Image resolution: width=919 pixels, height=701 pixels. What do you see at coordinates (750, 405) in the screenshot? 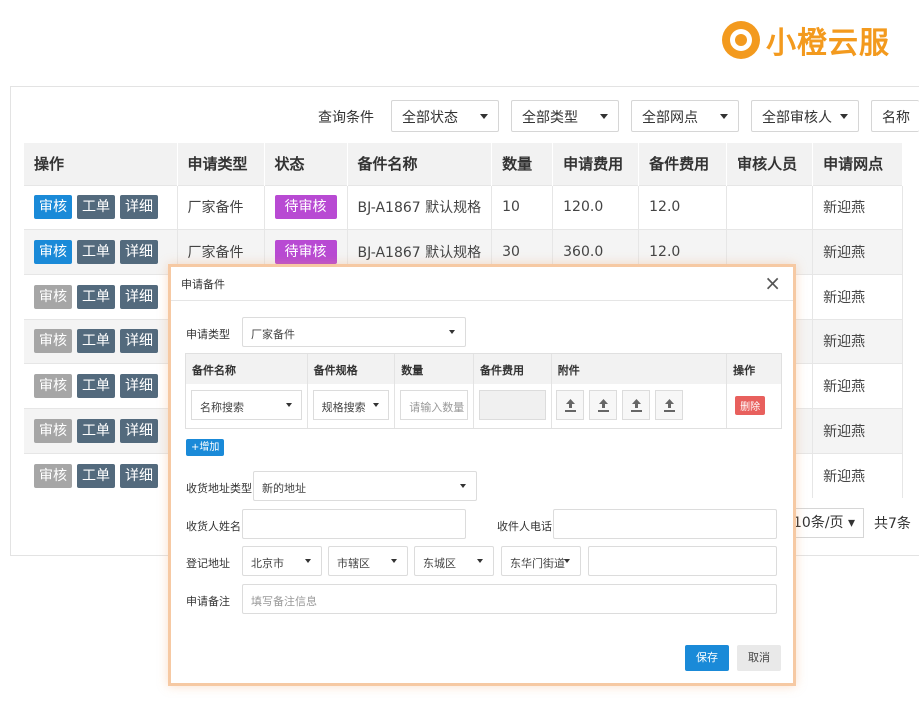
I see `delete-button: 删除` at bounding box center [750, 405].